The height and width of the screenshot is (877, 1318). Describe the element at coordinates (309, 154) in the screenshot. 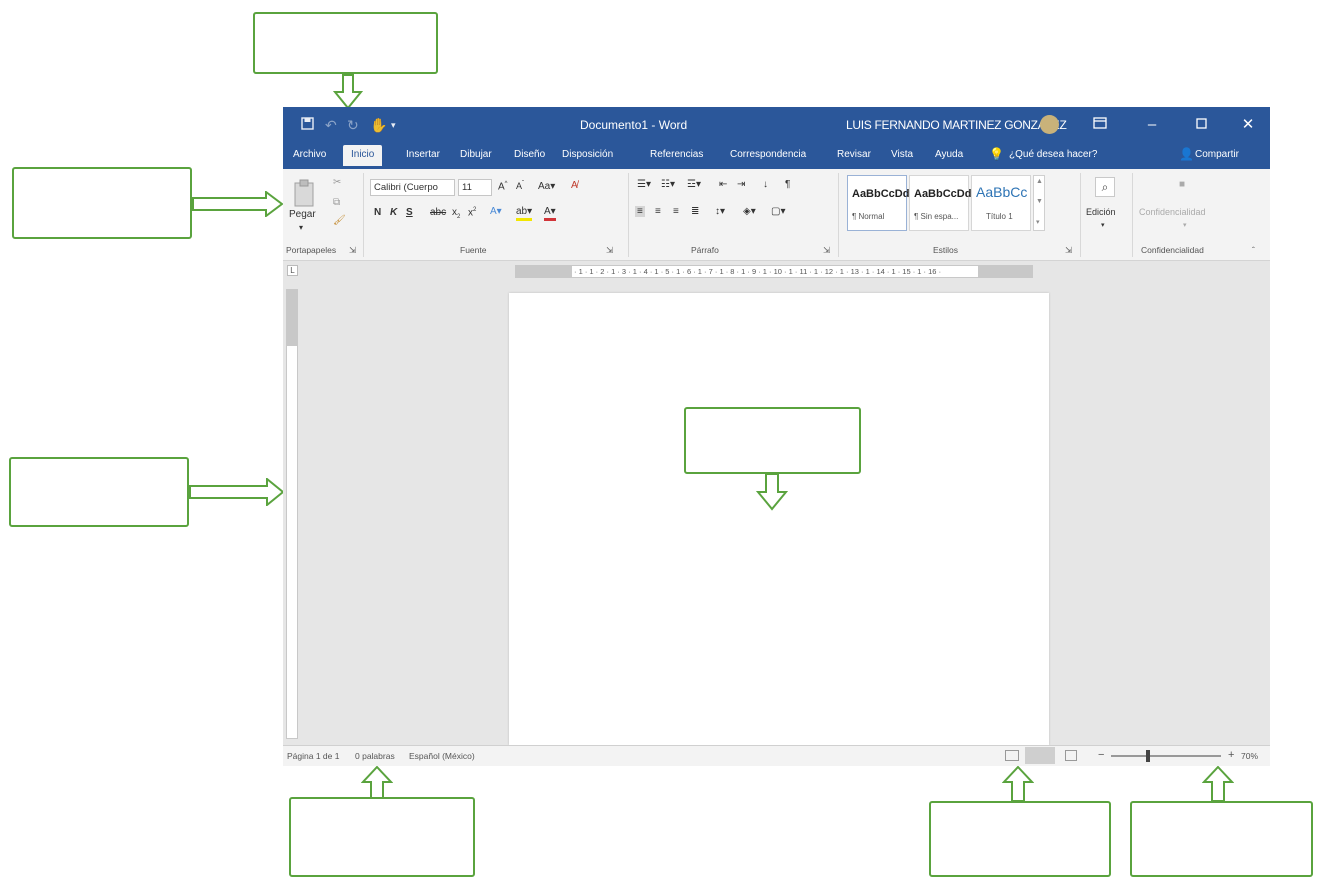

I see `tab-archivo: Archivo` at that location.